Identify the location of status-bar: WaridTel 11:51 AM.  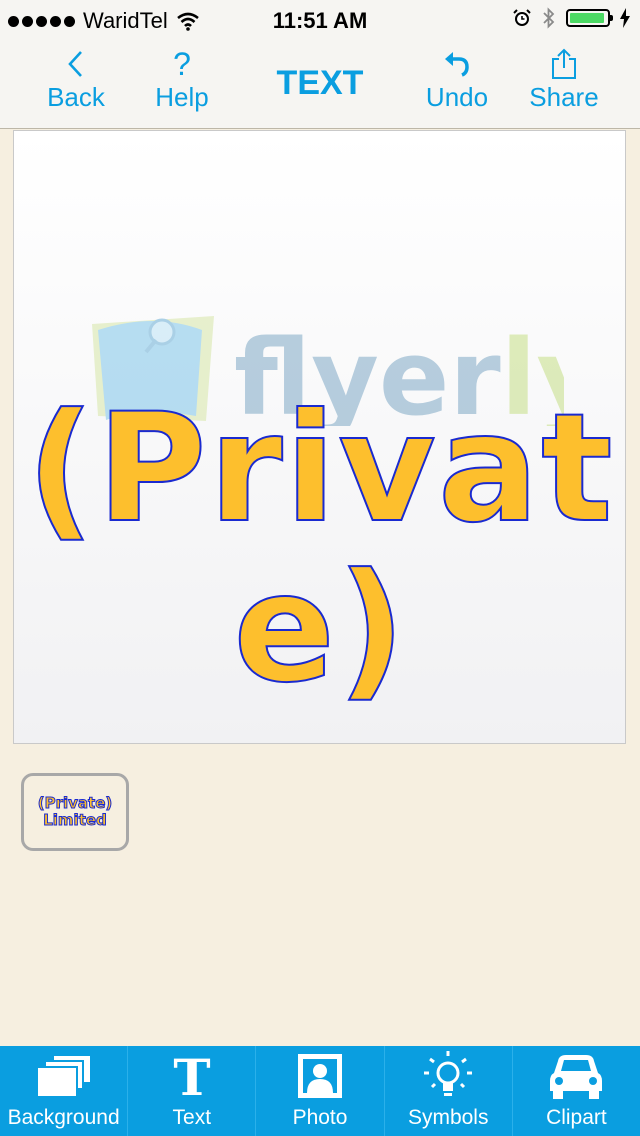
(320, 20).